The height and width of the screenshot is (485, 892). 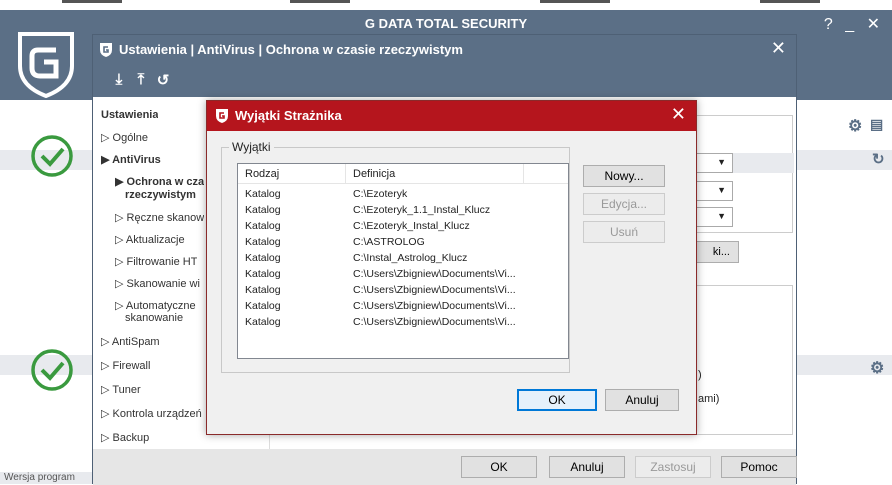 I want to click on settings-fragment-text-1: ), so click(x=700, y=375).